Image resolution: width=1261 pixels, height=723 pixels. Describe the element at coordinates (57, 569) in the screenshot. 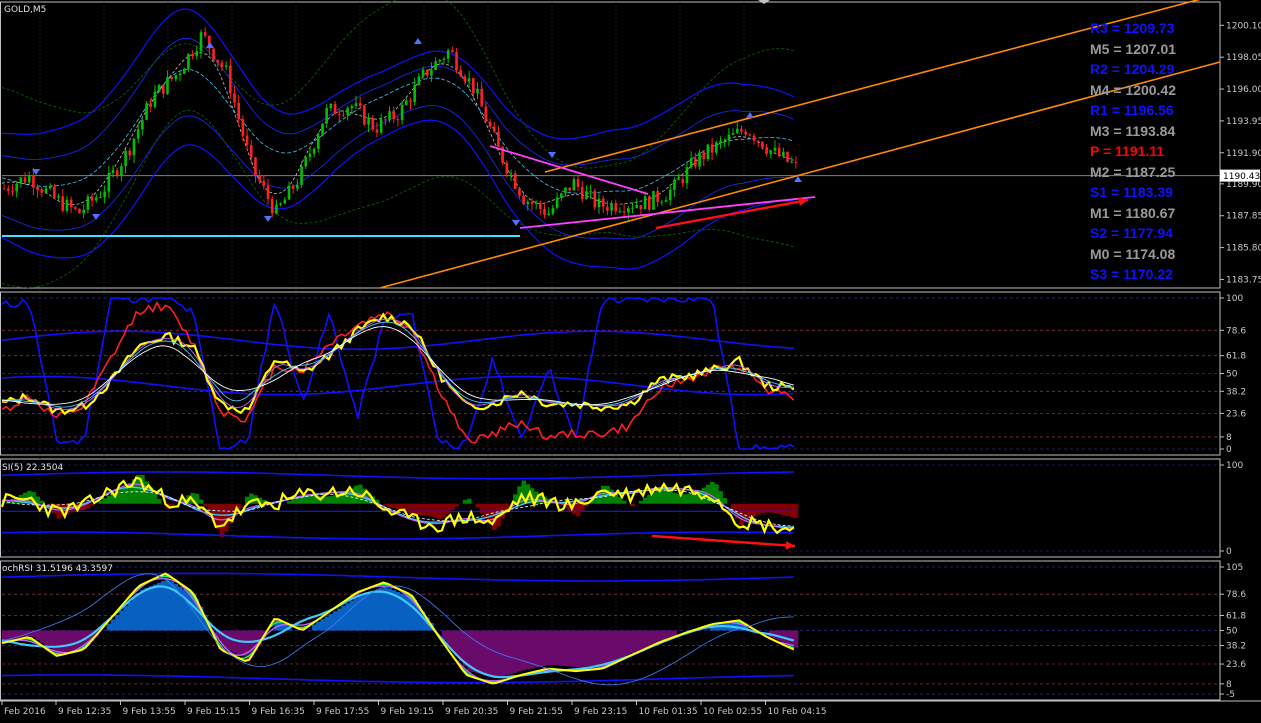

I see `stochrsi-label: ochRSI 31.5196 43.3597` at that location.